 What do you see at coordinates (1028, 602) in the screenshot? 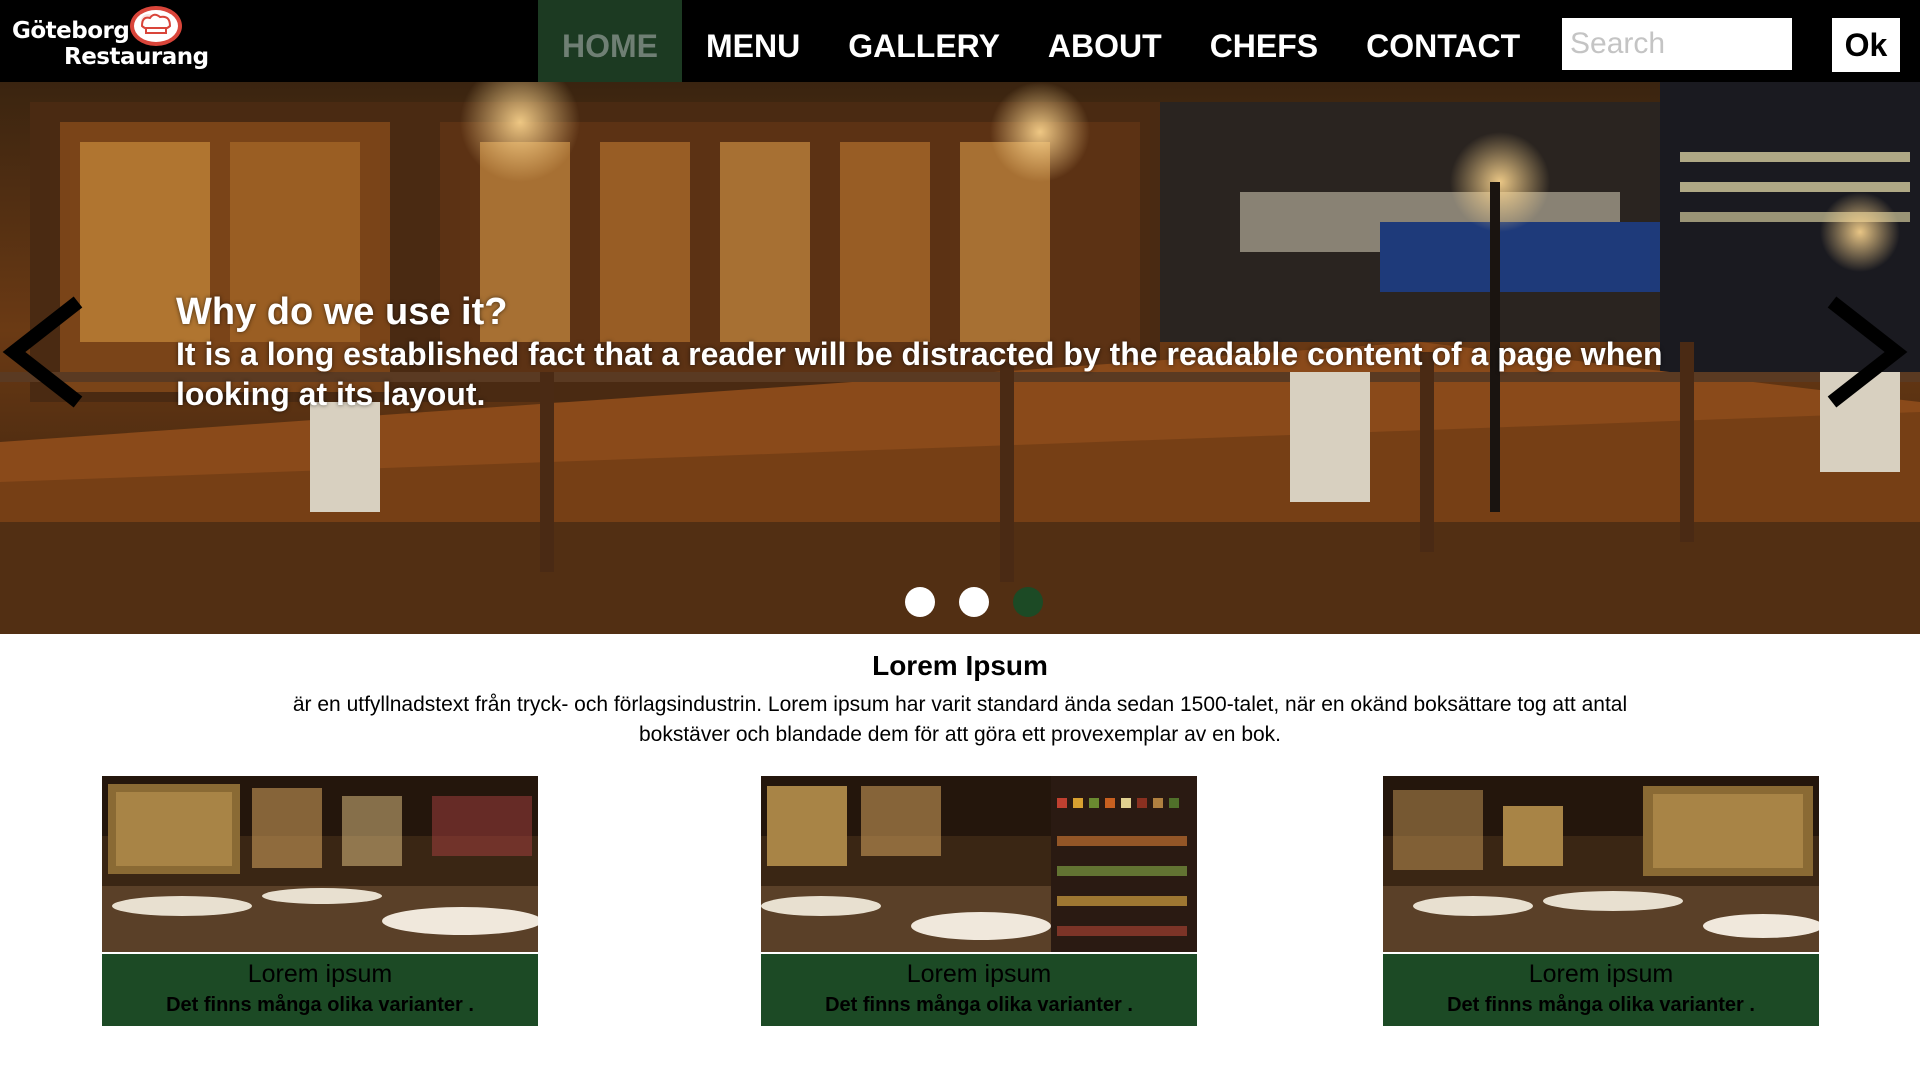
I see `slider-dot-active` at bounding box center [1028, 602].